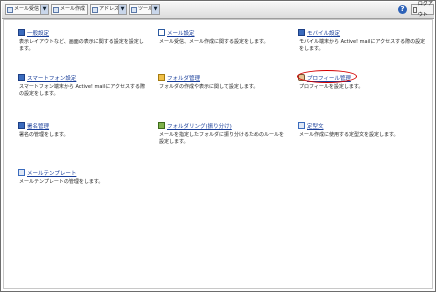 This screenshot has height=292, width=436. Describe the element at coordinates (83, 130) in the screenshot. I see `settings-item-signature: 署名管理 署名の管理をします。` at that location.